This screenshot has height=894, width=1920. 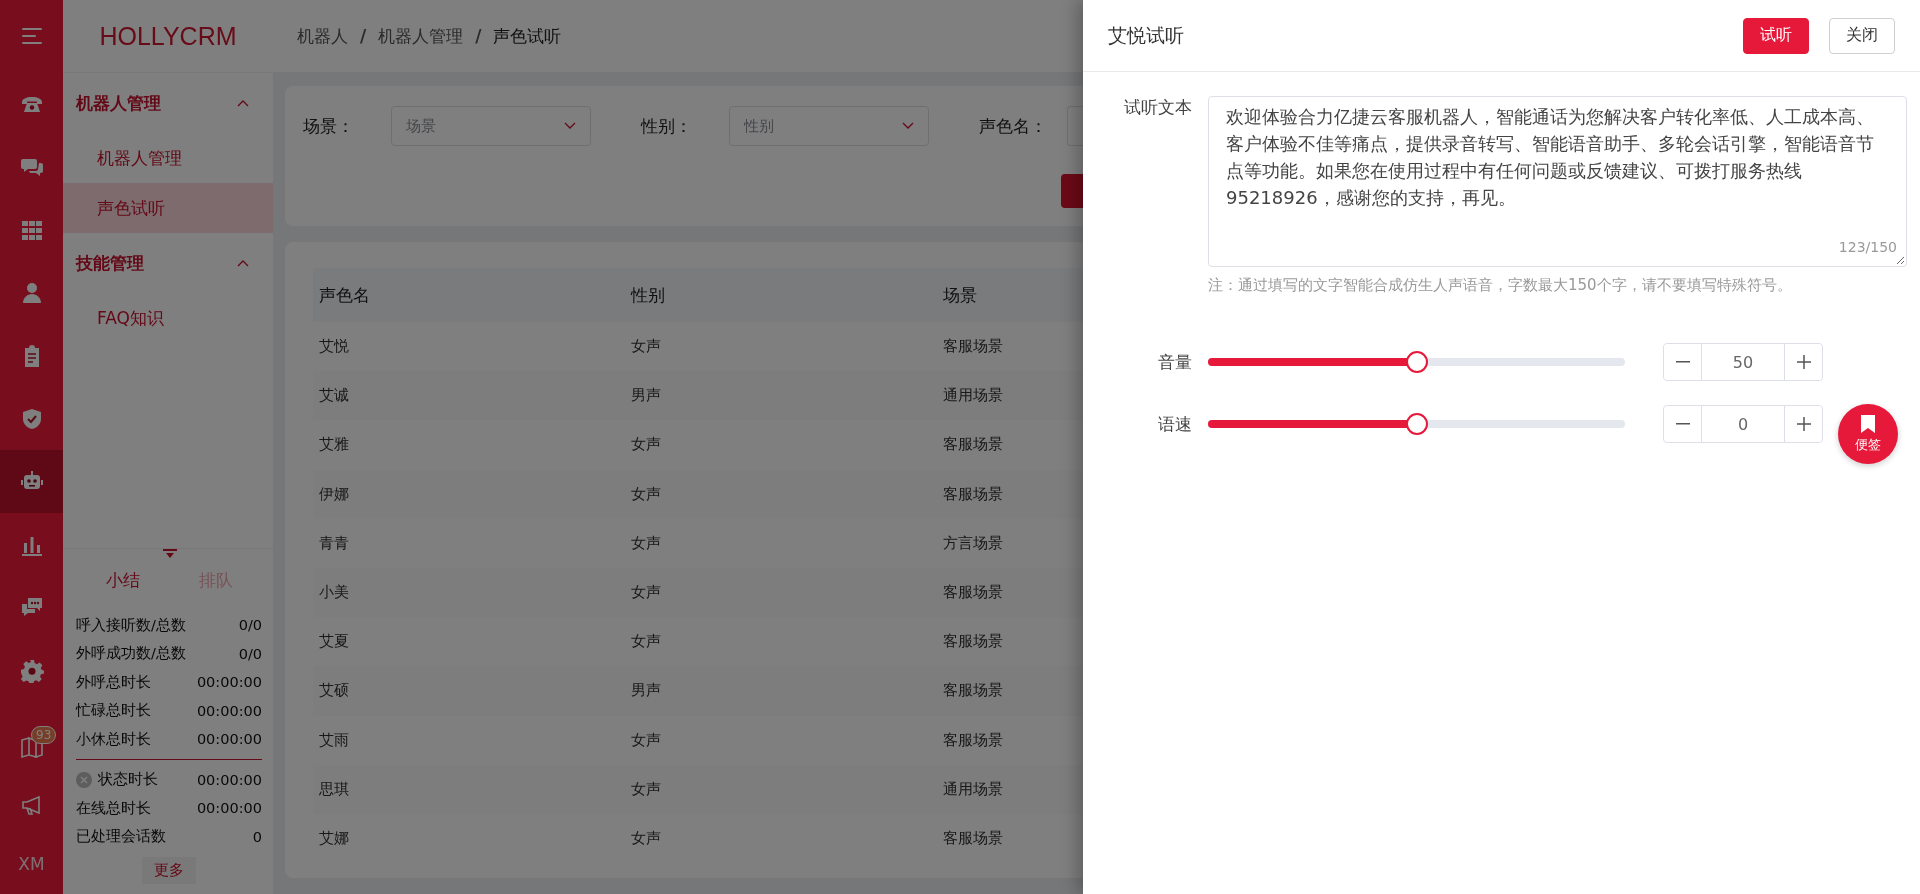 What do you see at coordinates (491, 126) in the screenshot?
I see `select-field: 场景` at bounding box center [491, 126].